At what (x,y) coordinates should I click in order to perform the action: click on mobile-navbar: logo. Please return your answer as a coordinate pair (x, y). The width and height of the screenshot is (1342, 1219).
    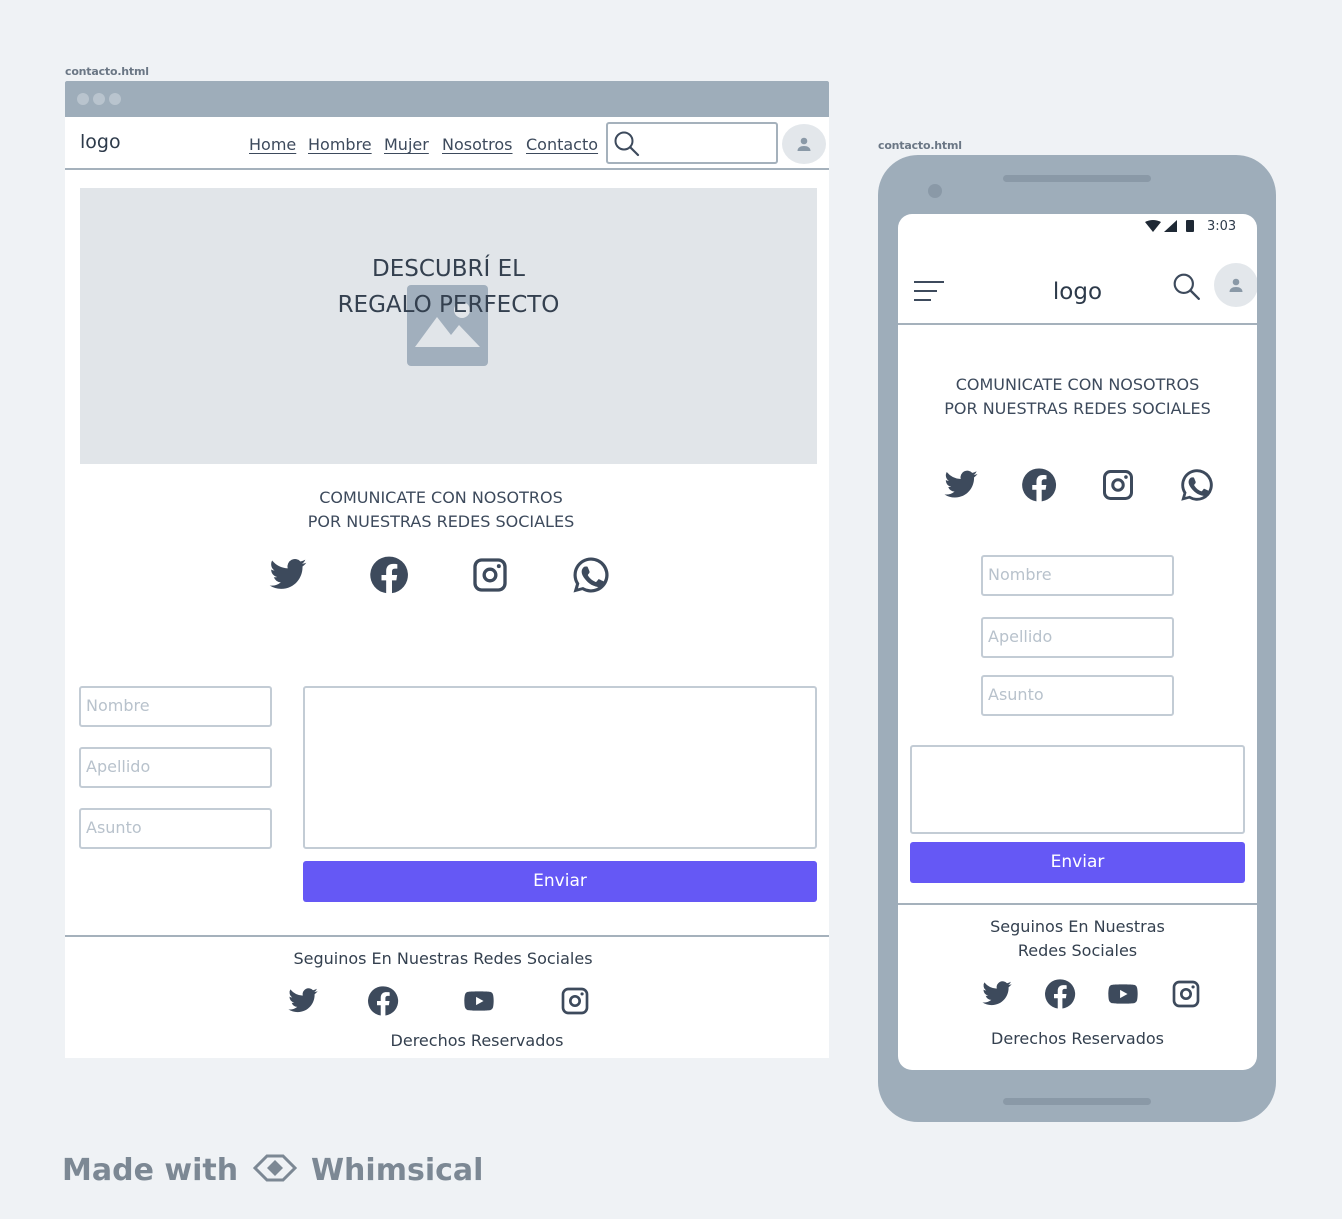
    Looking at the image, I should click on (1077, 284).